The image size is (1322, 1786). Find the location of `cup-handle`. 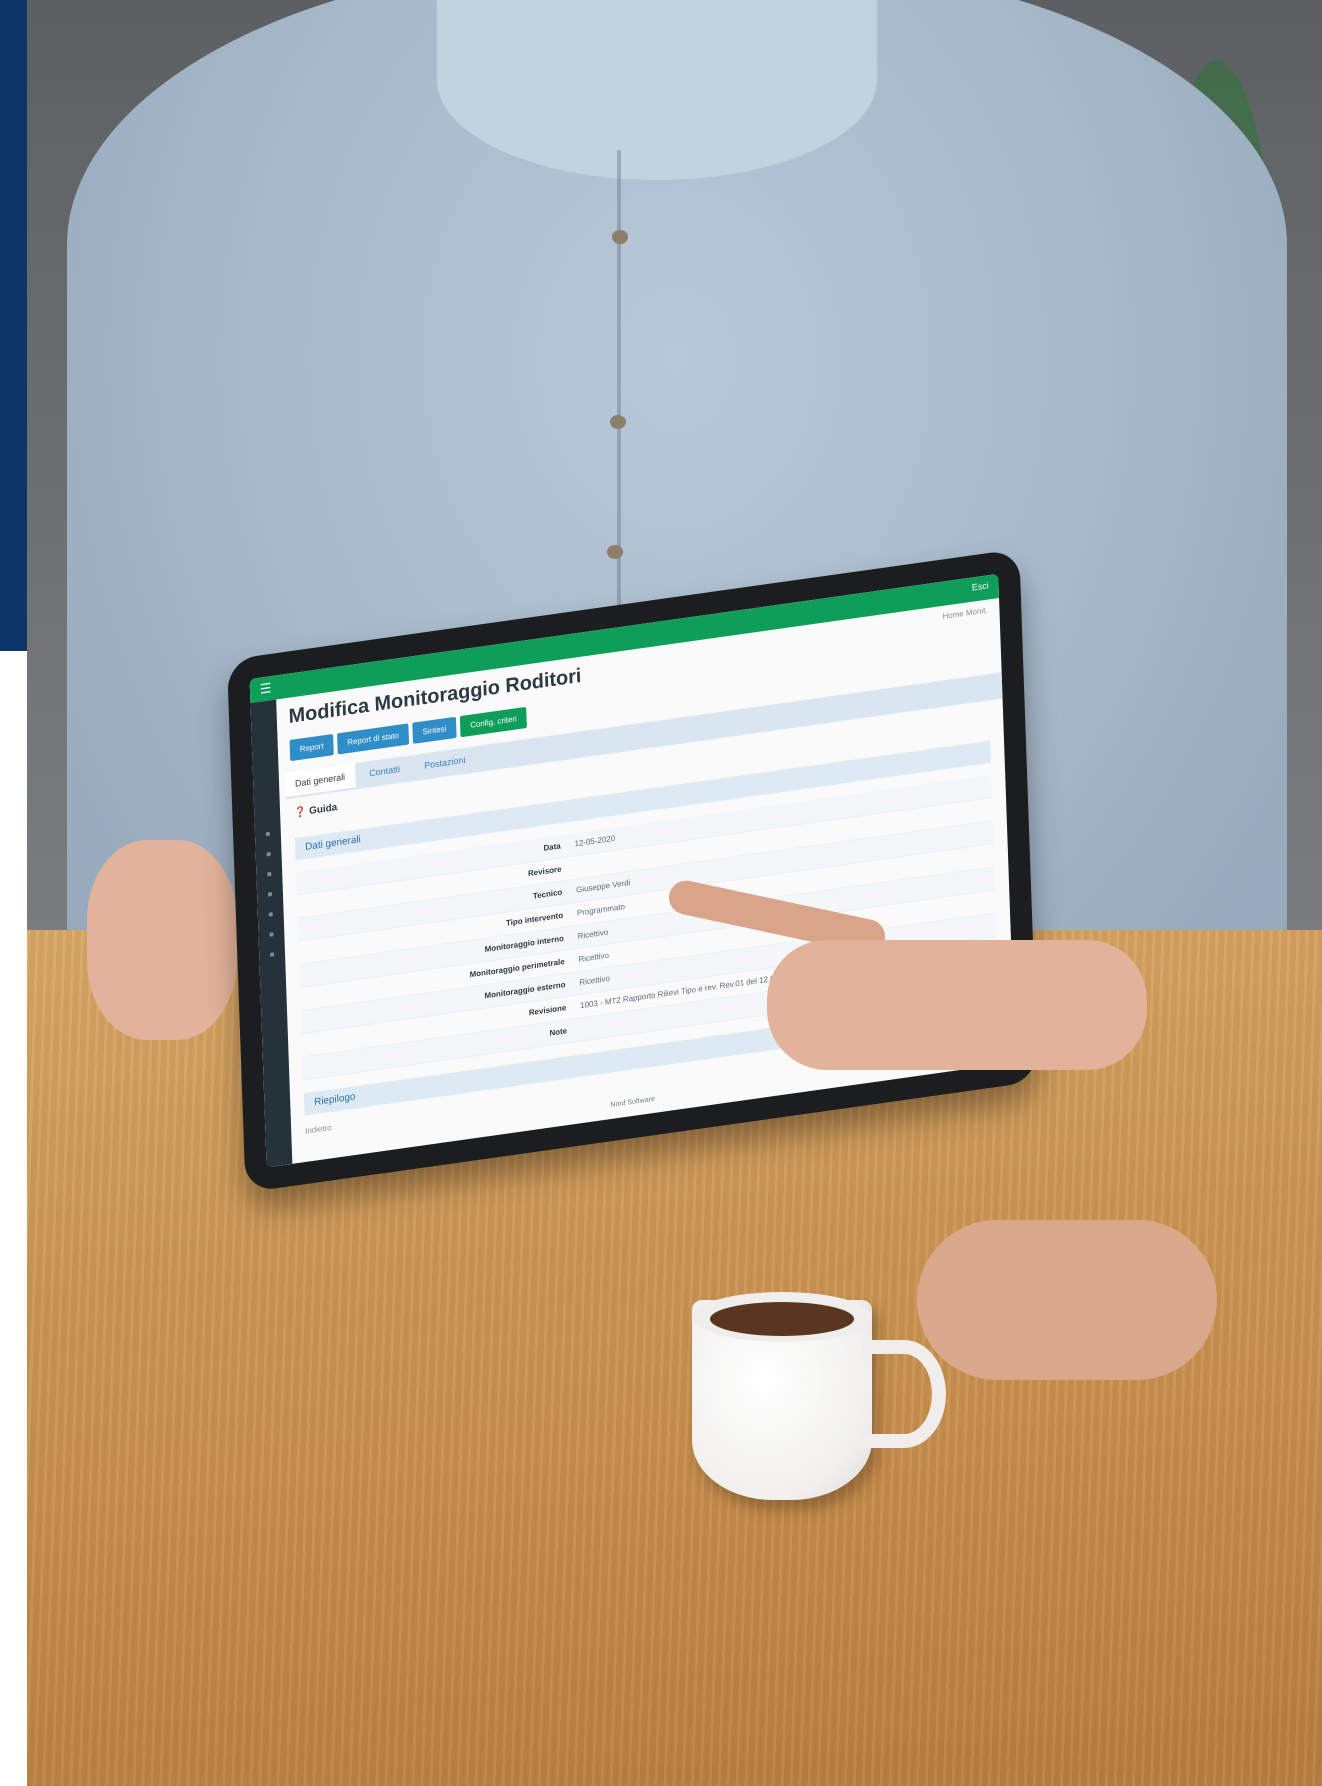

cup-handle is located at coordinates (904, 1394).